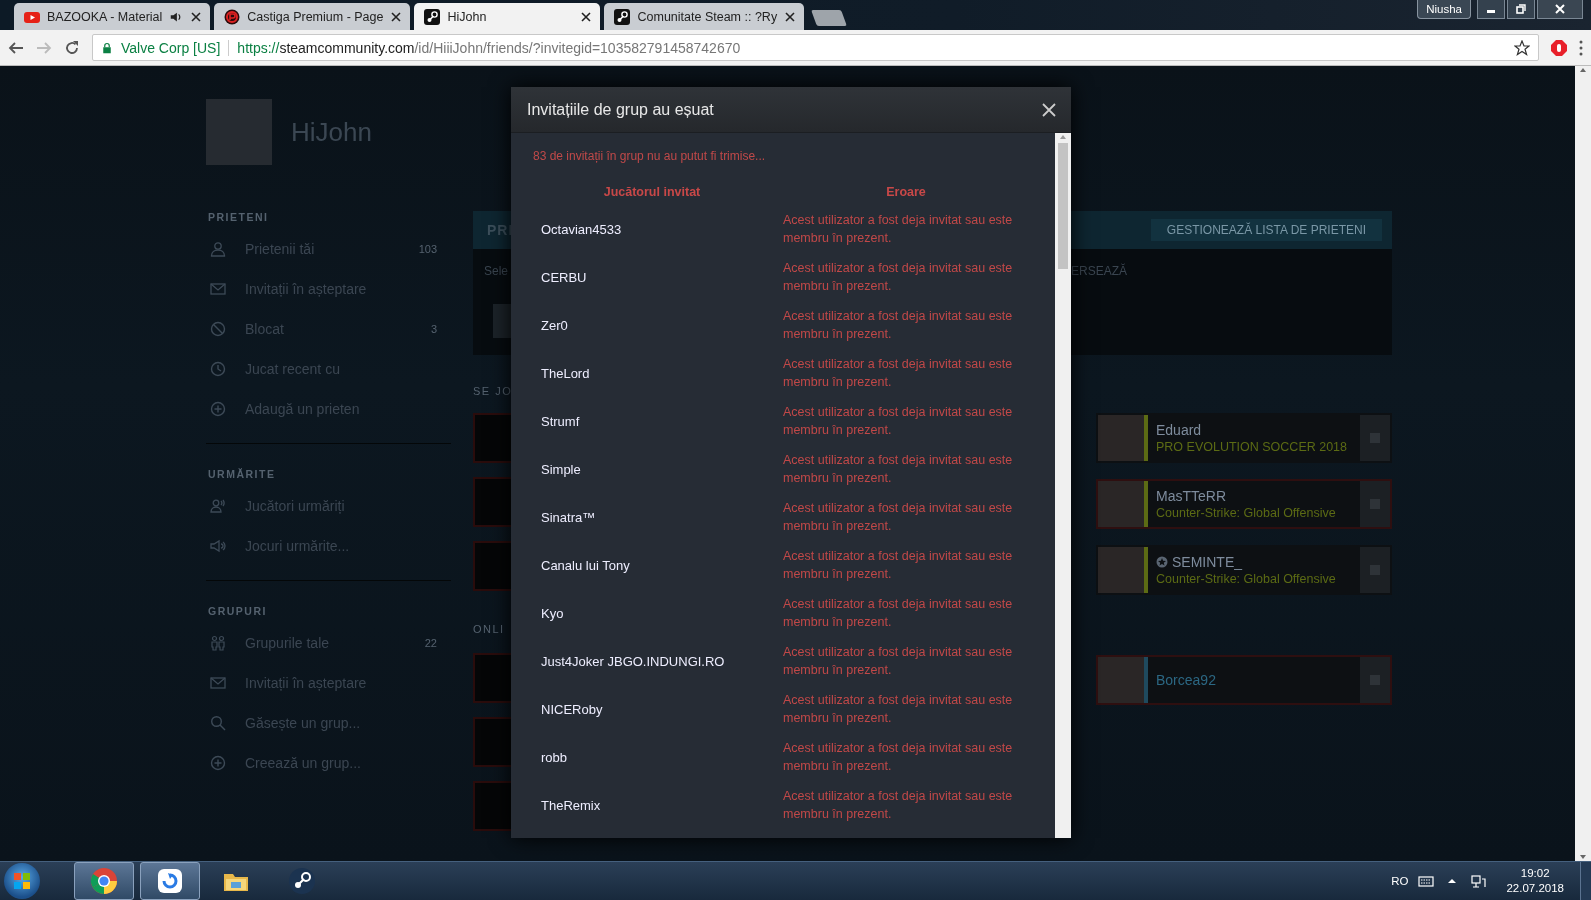  What do you see at coordinates (571, 805) in the screenshot?
I see `player-name: TheRemix` at bounding box center [571, 805].